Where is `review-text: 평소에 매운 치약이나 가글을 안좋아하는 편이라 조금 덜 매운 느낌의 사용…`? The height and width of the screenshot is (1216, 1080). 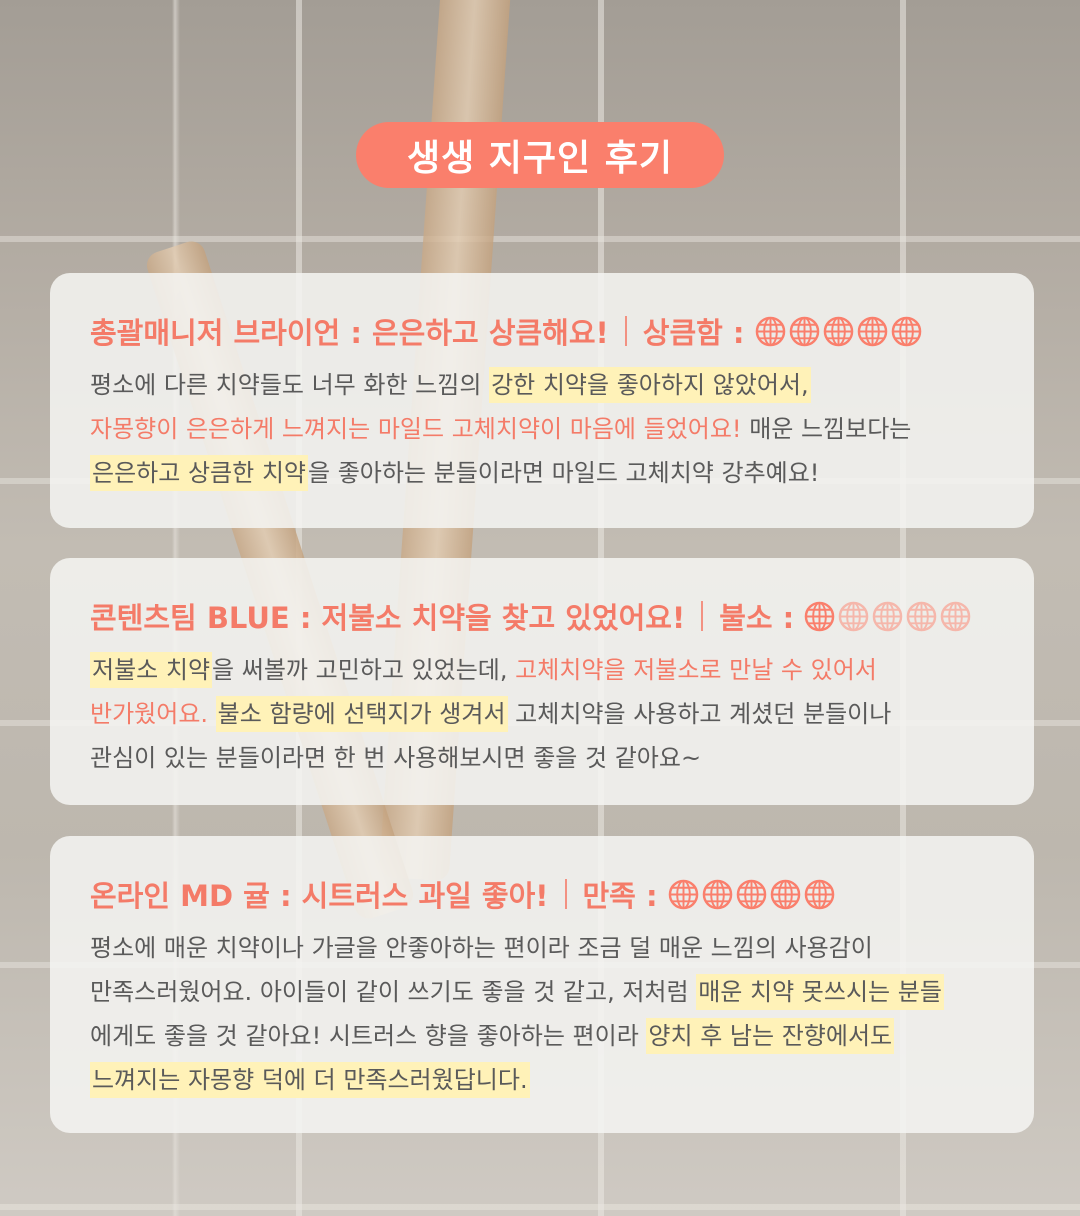
review-text: 평소에 매운 치약이나 가글을 안좋아하는 편이라 조금 덜 매운 느낌의 사용… is located at coordinates (481, 948).